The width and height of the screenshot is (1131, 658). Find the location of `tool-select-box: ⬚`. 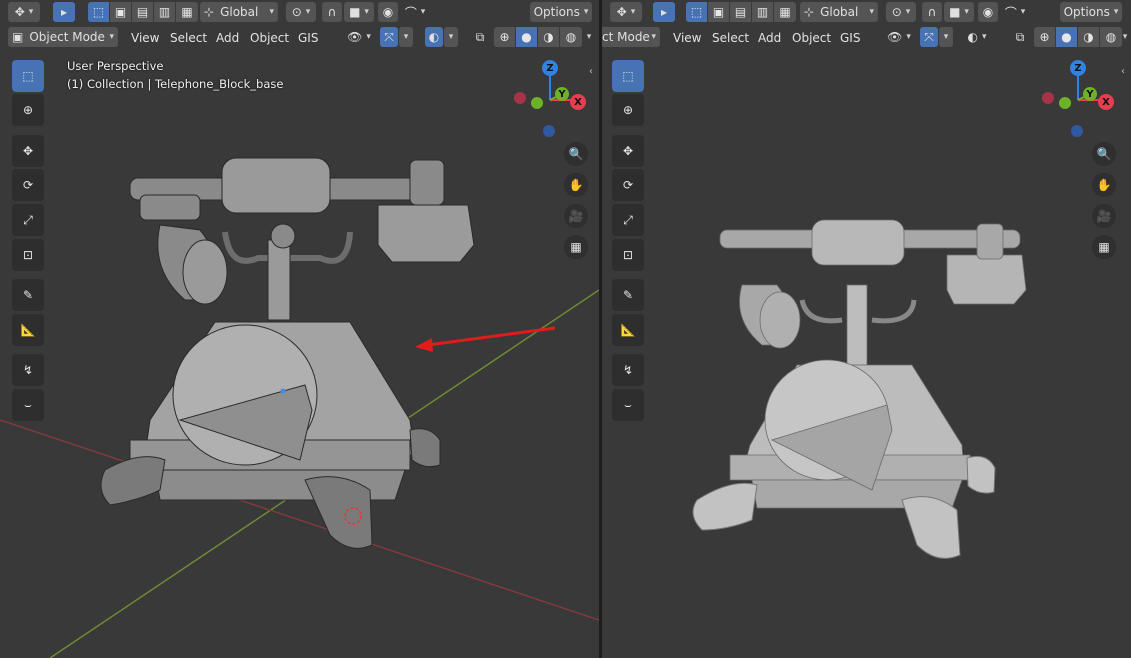

tool-select-box: ⬚ is located at coordinates (628, 76).